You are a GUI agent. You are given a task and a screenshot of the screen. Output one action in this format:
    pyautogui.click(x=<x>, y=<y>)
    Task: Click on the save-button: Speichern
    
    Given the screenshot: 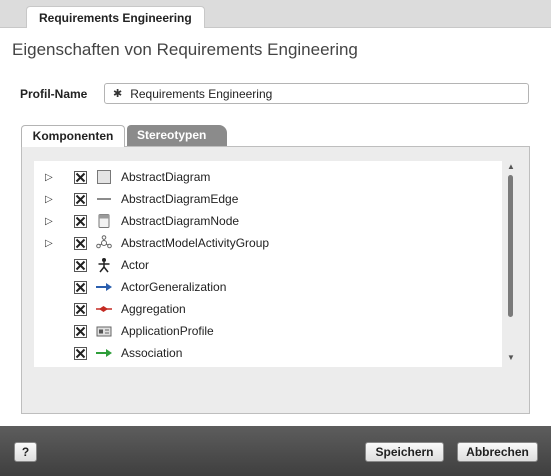 What is the action you would take?
    pyautogui.click(x=404, y=452)
    